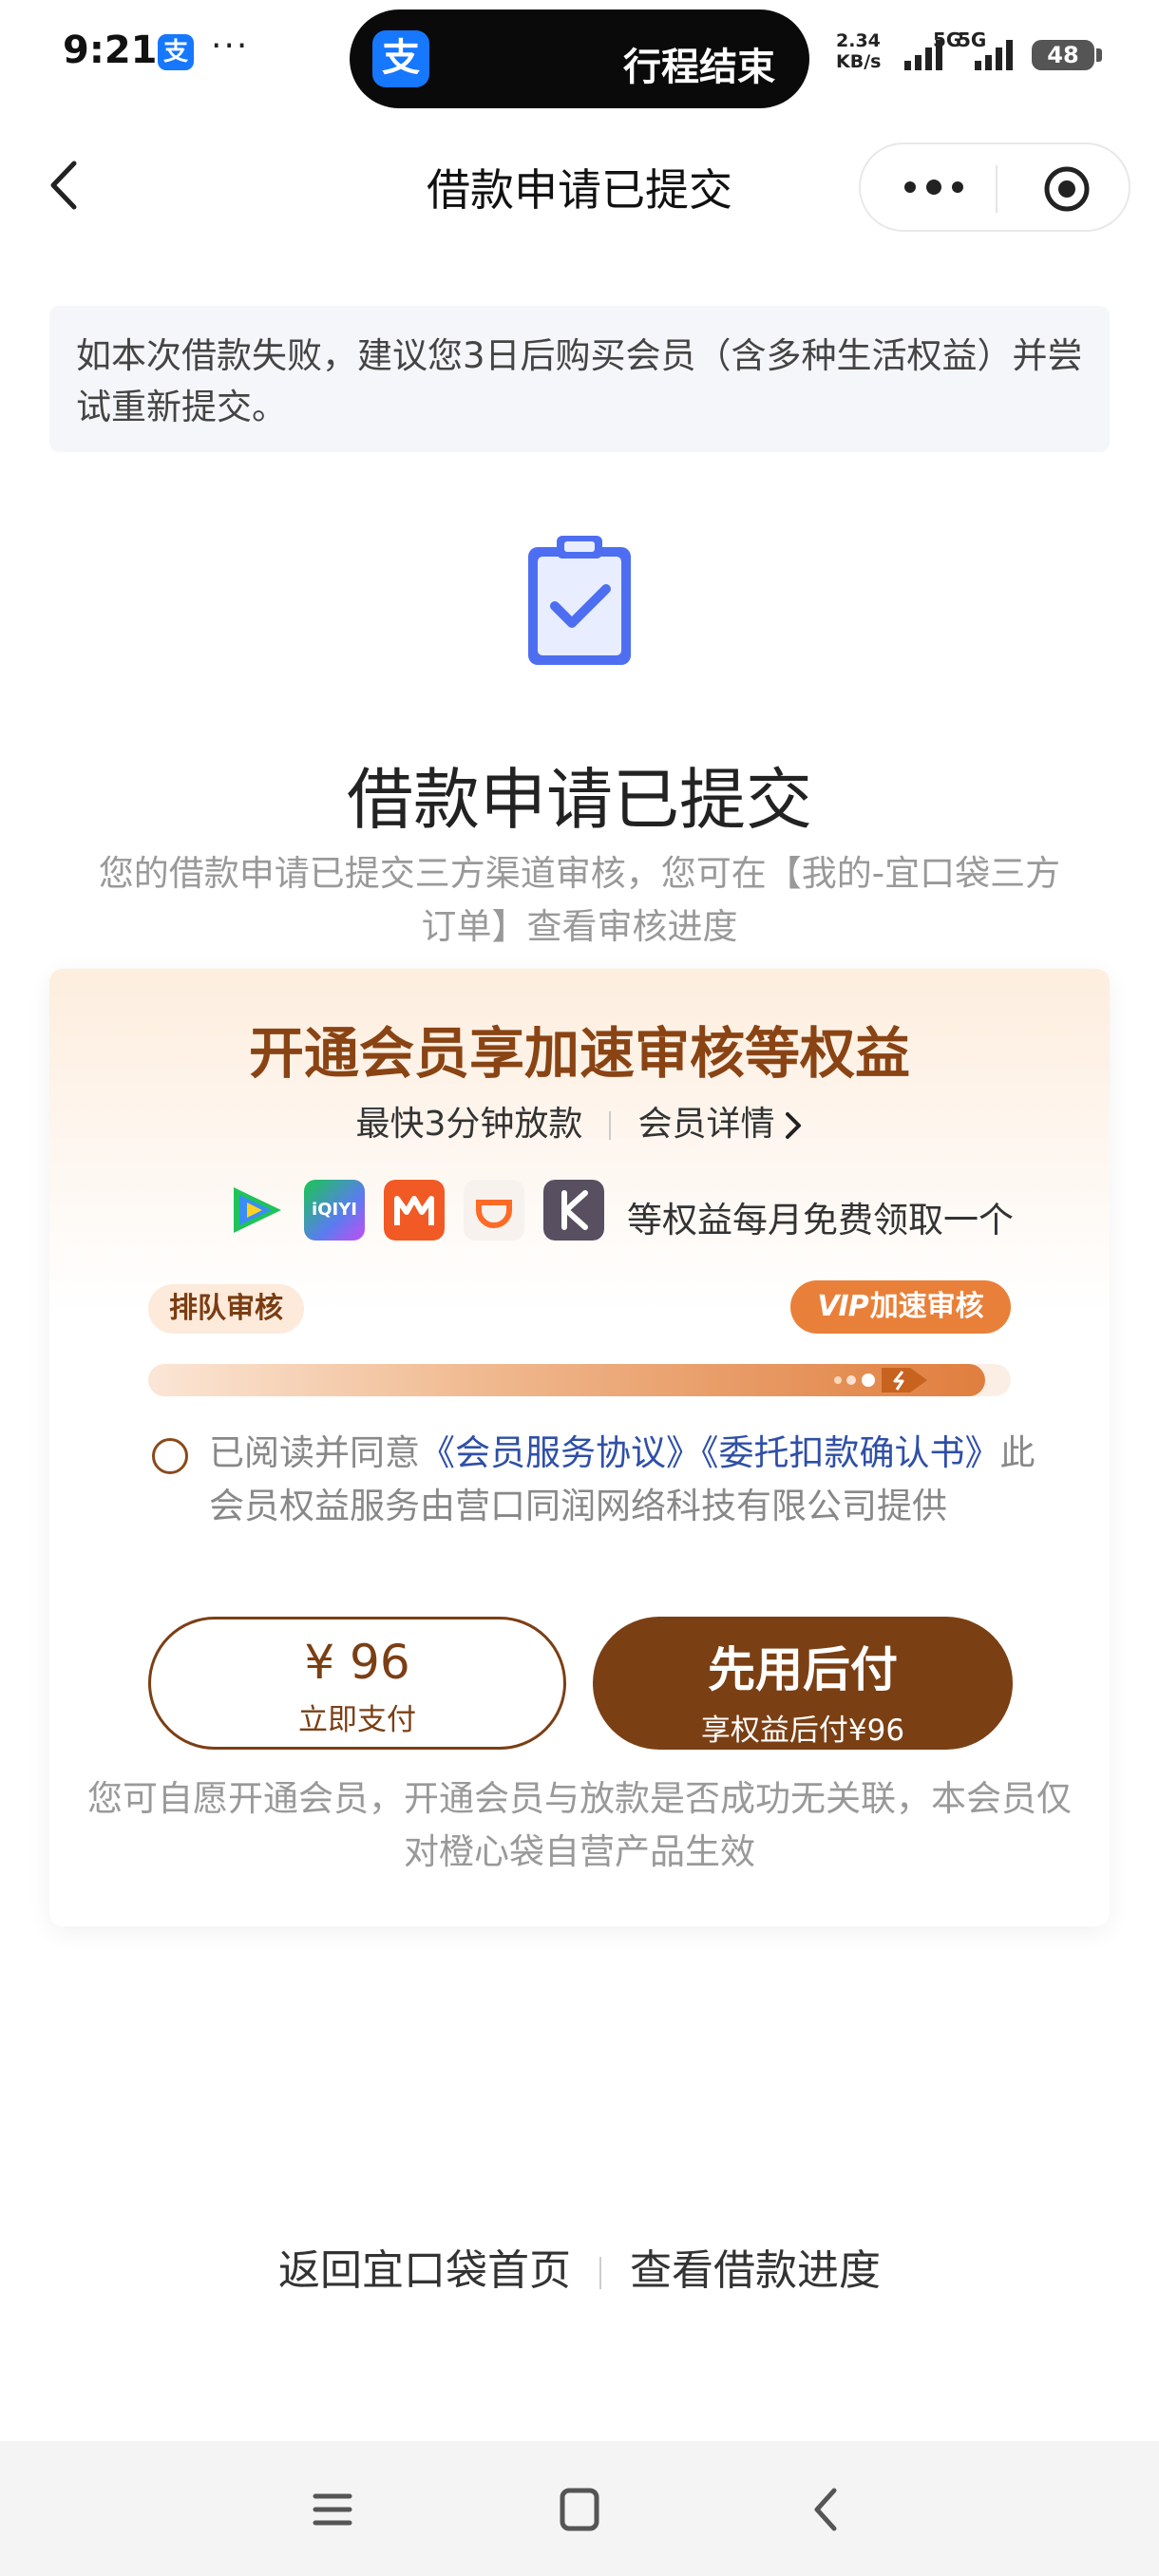 This screenshot has height=2576, width=1159. I want to click on didi-icon, so click(494, 1210).